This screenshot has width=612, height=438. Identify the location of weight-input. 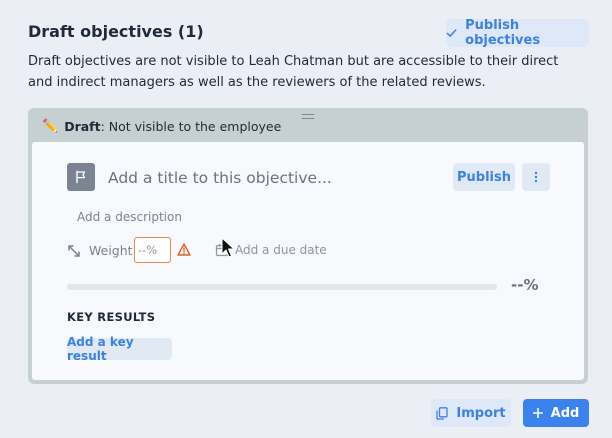
(152, 250).